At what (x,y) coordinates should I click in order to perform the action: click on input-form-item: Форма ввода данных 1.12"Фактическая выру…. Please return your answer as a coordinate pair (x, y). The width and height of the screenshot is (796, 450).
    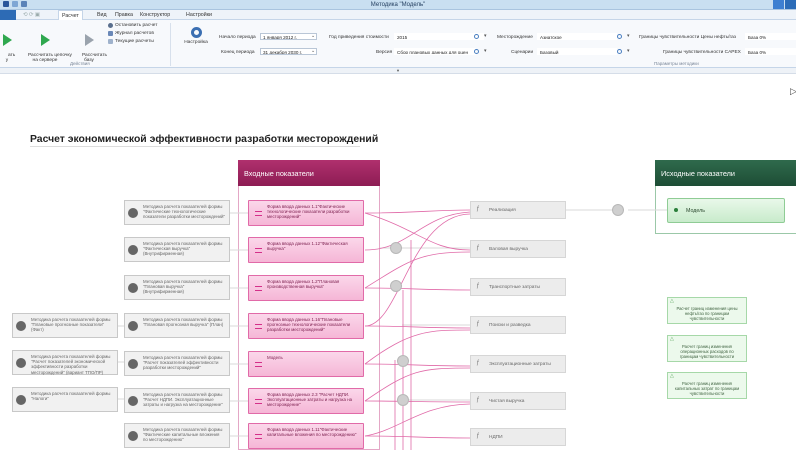
    Looking at the image, I should click on (306, 250).